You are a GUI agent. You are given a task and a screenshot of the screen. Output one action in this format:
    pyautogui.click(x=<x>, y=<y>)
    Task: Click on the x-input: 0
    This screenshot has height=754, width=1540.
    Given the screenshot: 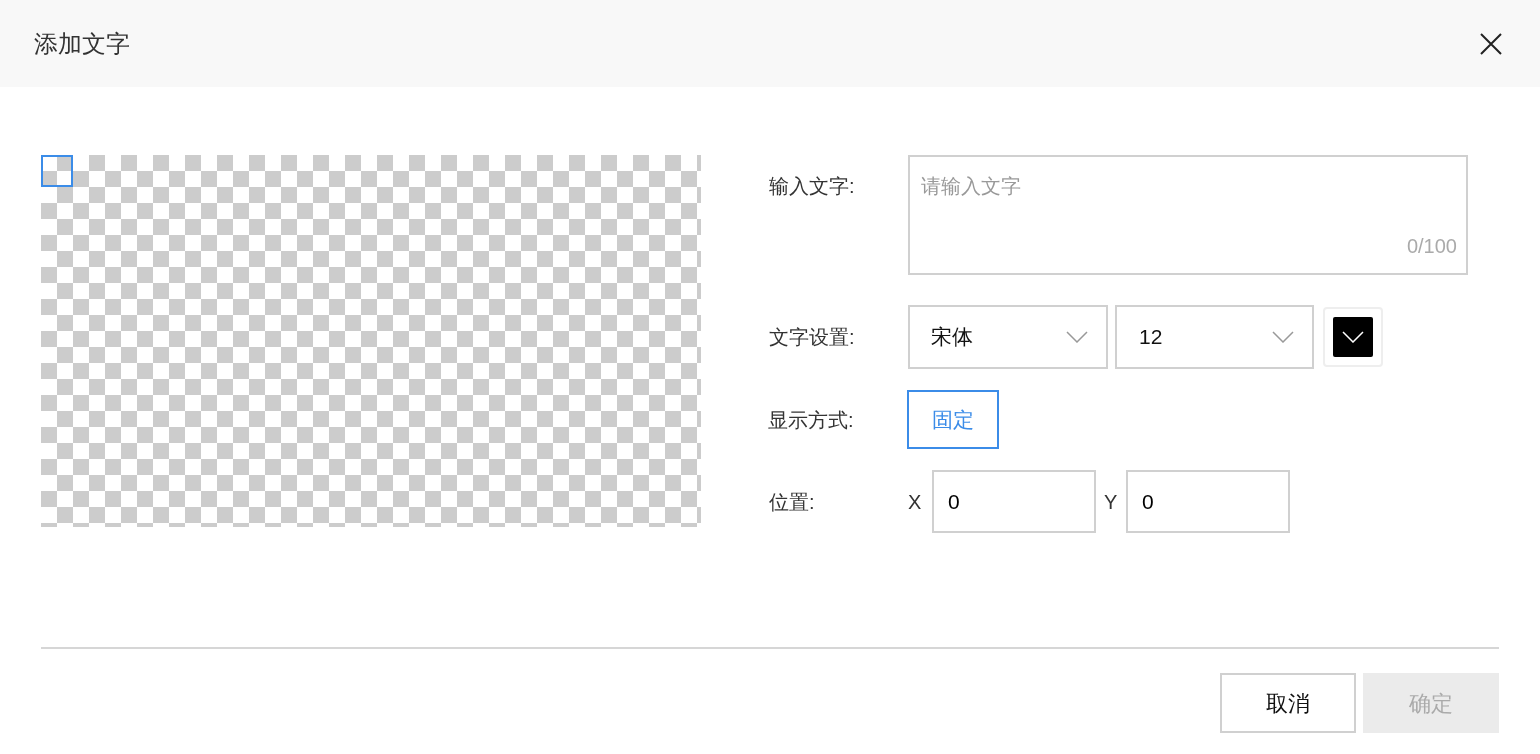 What is the action you would take?
    pyautogui.click(x=1014, y=501)
    